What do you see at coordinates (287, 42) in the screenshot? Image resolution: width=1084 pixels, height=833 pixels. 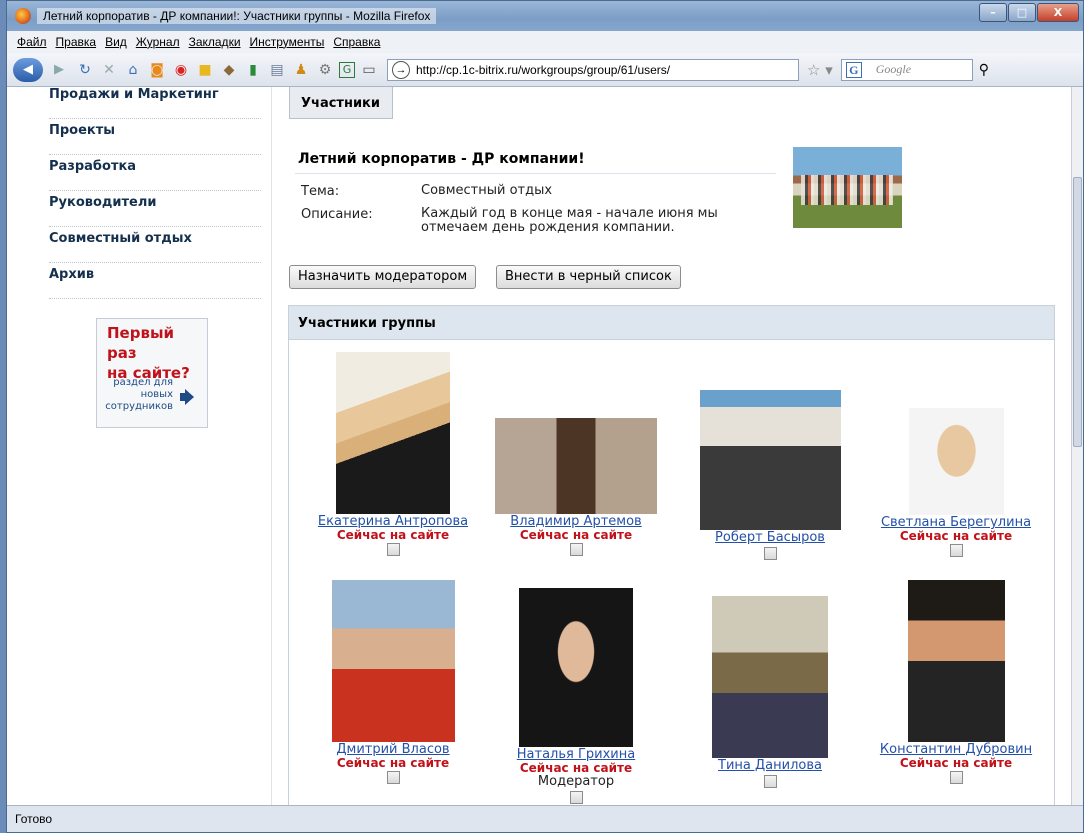 I see `menu-tools: Инструменты` at bounding box center [287, 42].